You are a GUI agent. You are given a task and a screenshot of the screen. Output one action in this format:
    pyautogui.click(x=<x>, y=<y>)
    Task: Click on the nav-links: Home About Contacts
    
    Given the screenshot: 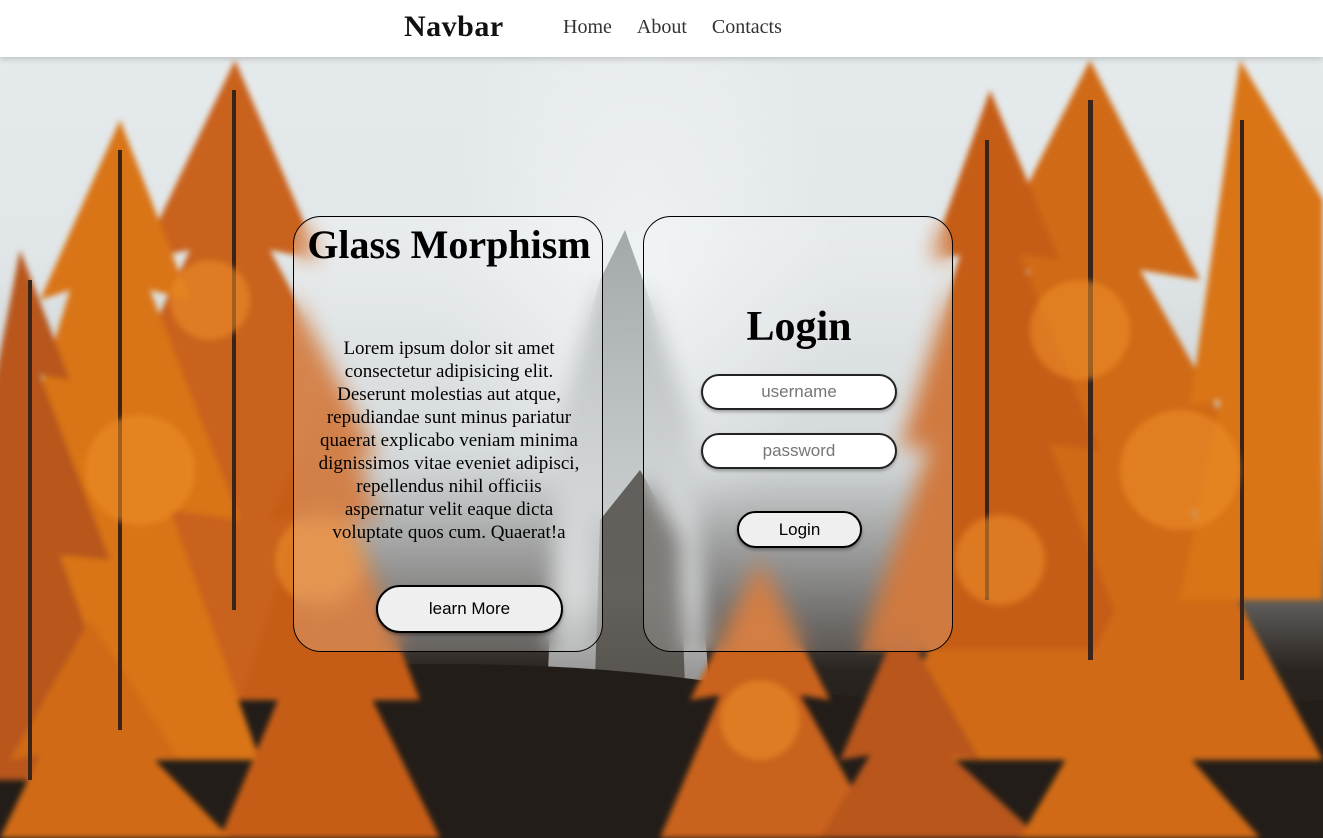 What is the action you would take?
    pyautogui.click(x=672, y=27)
    